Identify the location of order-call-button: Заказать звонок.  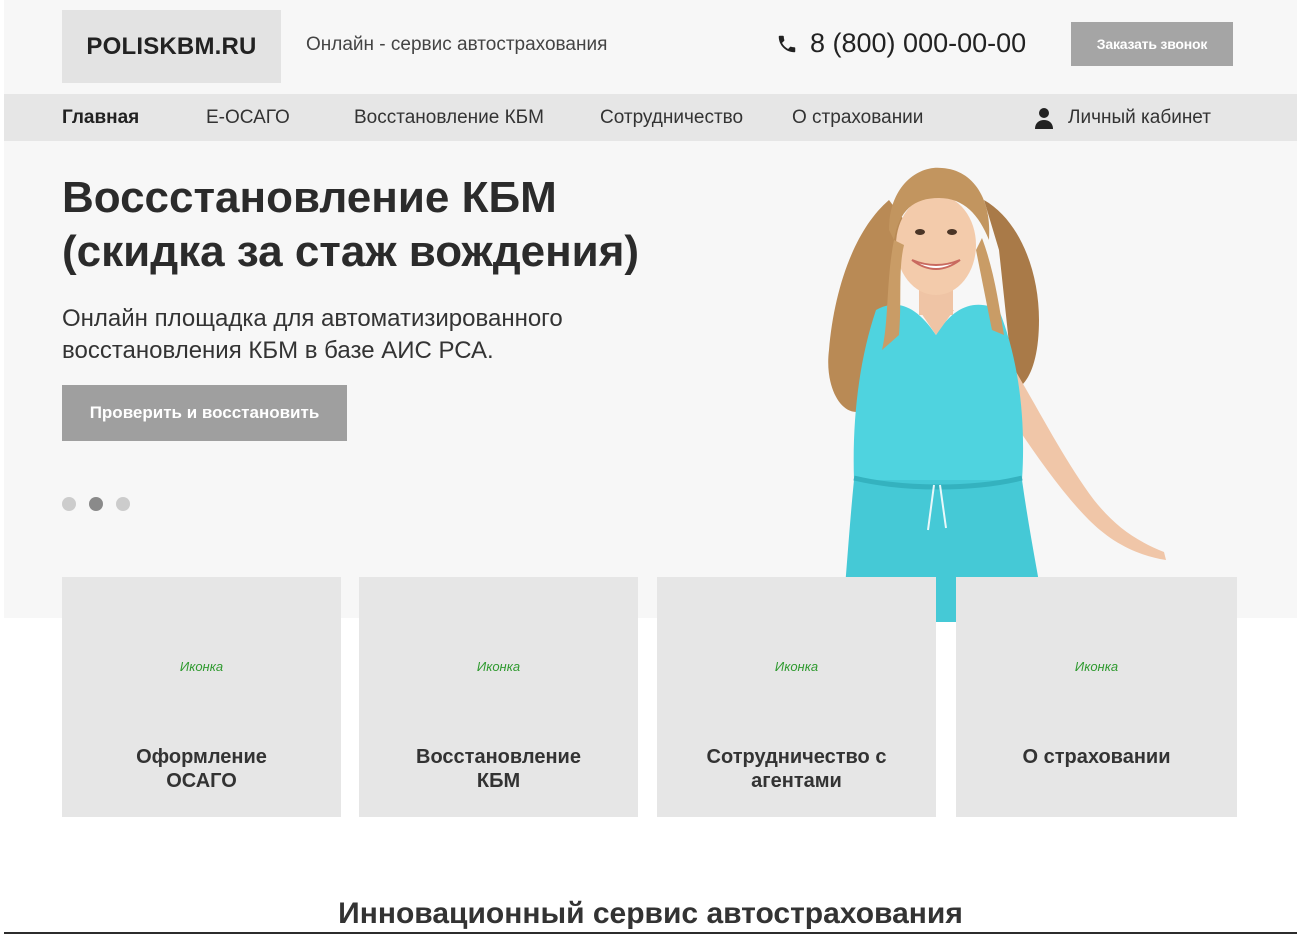
(1152, 44).